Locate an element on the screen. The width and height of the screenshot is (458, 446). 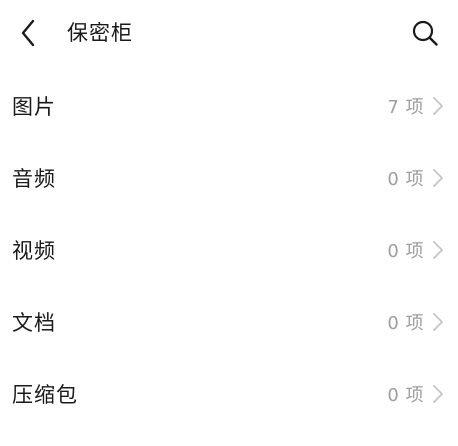
top-app-bar: 保密柜 is located at coordinates (229, 33).